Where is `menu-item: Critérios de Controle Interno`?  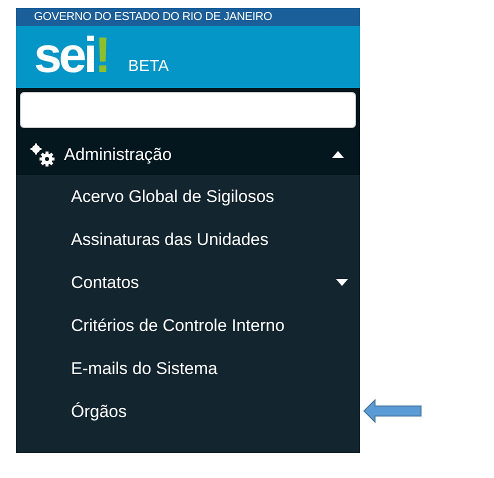
menu-item: Critérios de Controle Interno is located at coordinates (188, 325).